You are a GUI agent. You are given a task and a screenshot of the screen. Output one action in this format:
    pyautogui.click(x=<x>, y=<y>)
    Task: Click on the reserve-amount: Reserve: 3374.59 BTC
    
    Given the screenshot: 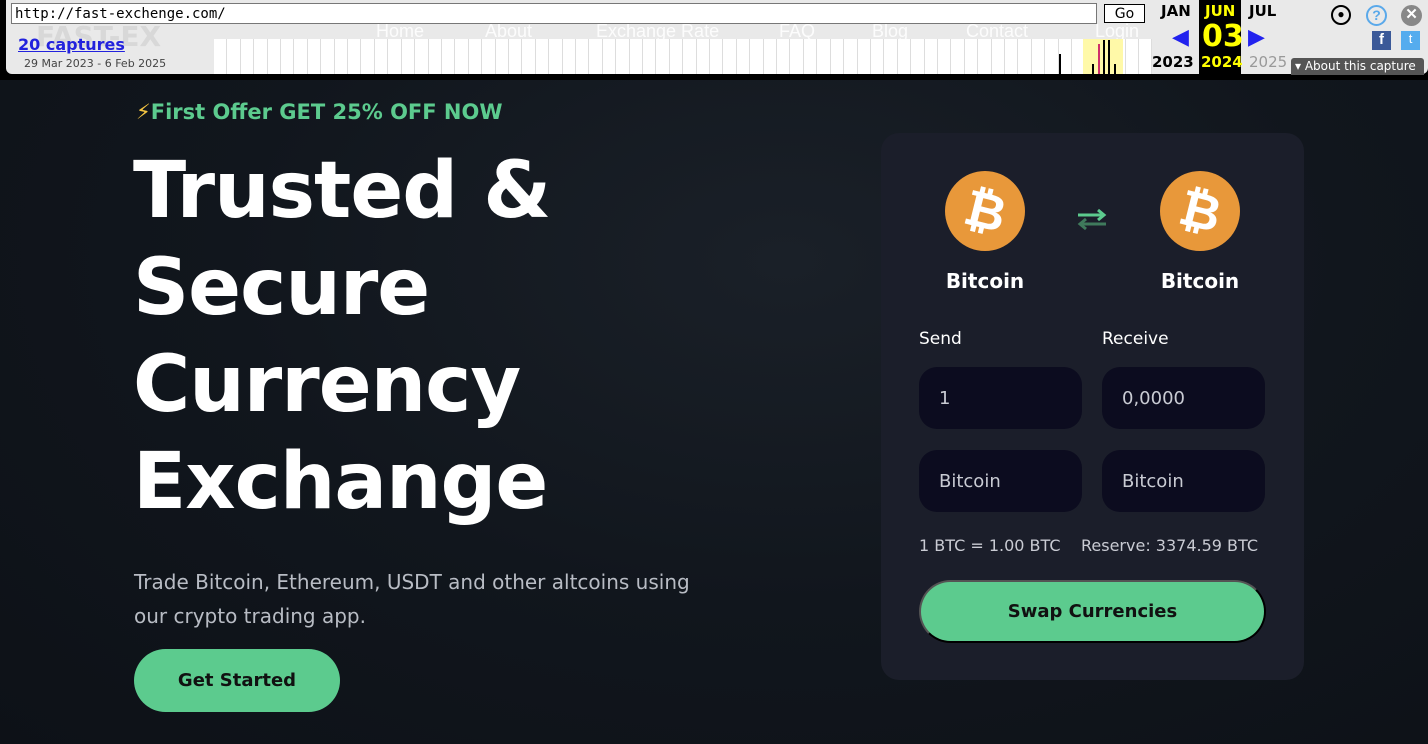 What is the action you would take?
    pyautogui.click(x=1170, y=545)
    